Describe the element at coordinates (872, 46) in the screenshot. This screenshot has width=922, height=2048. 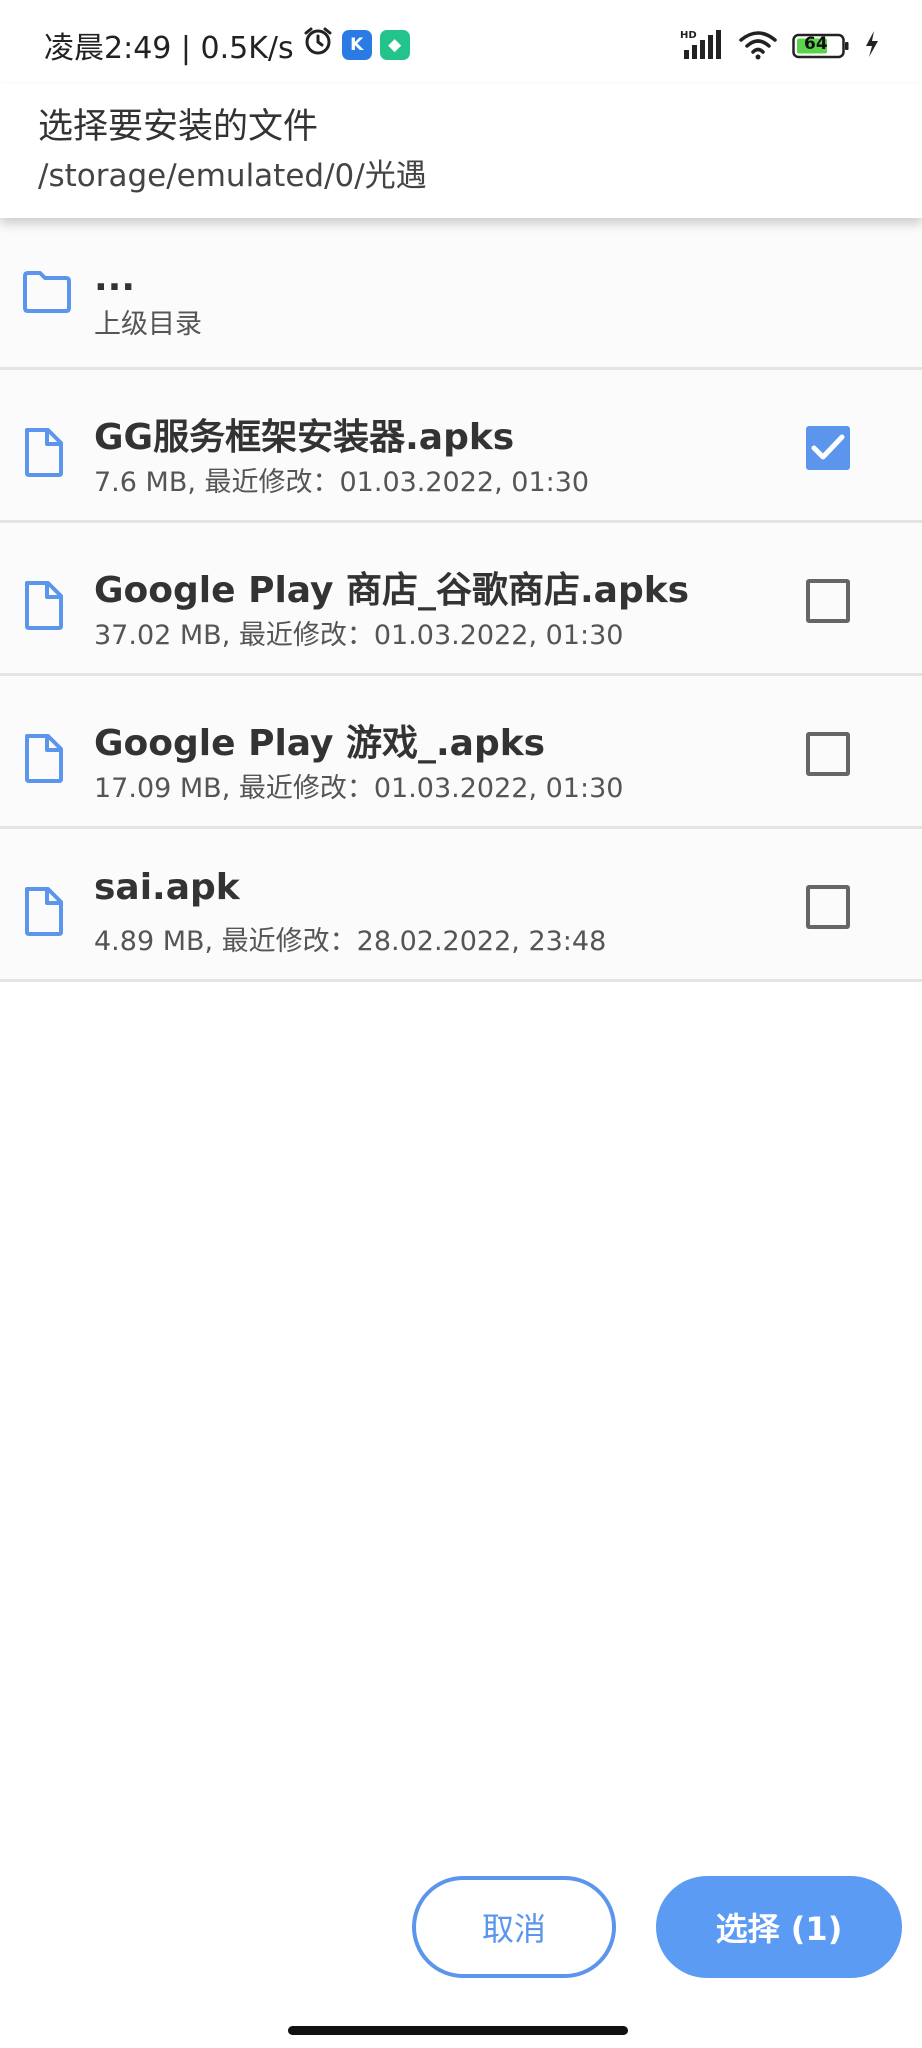
I see `charging-icon` at that location.